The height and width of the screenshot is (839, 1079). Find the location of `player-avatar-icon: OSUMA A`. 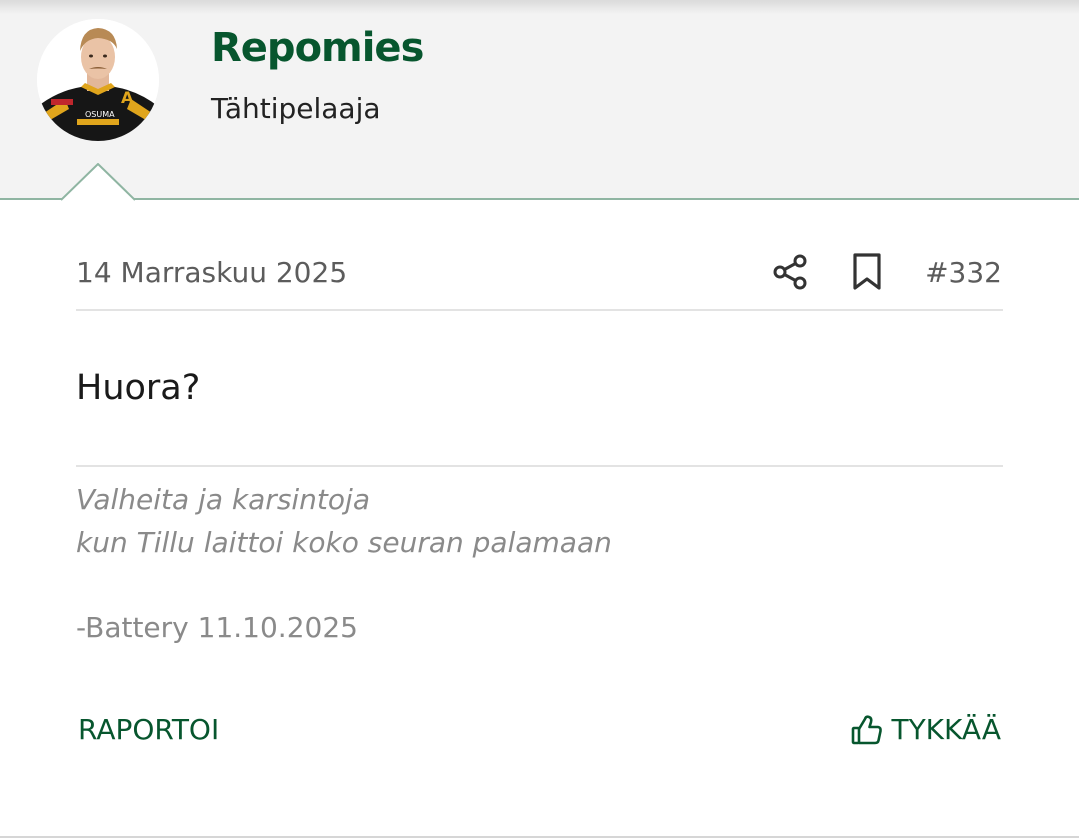

player-avatar-icon: OSUMA A is located at coordinates (98, 80).